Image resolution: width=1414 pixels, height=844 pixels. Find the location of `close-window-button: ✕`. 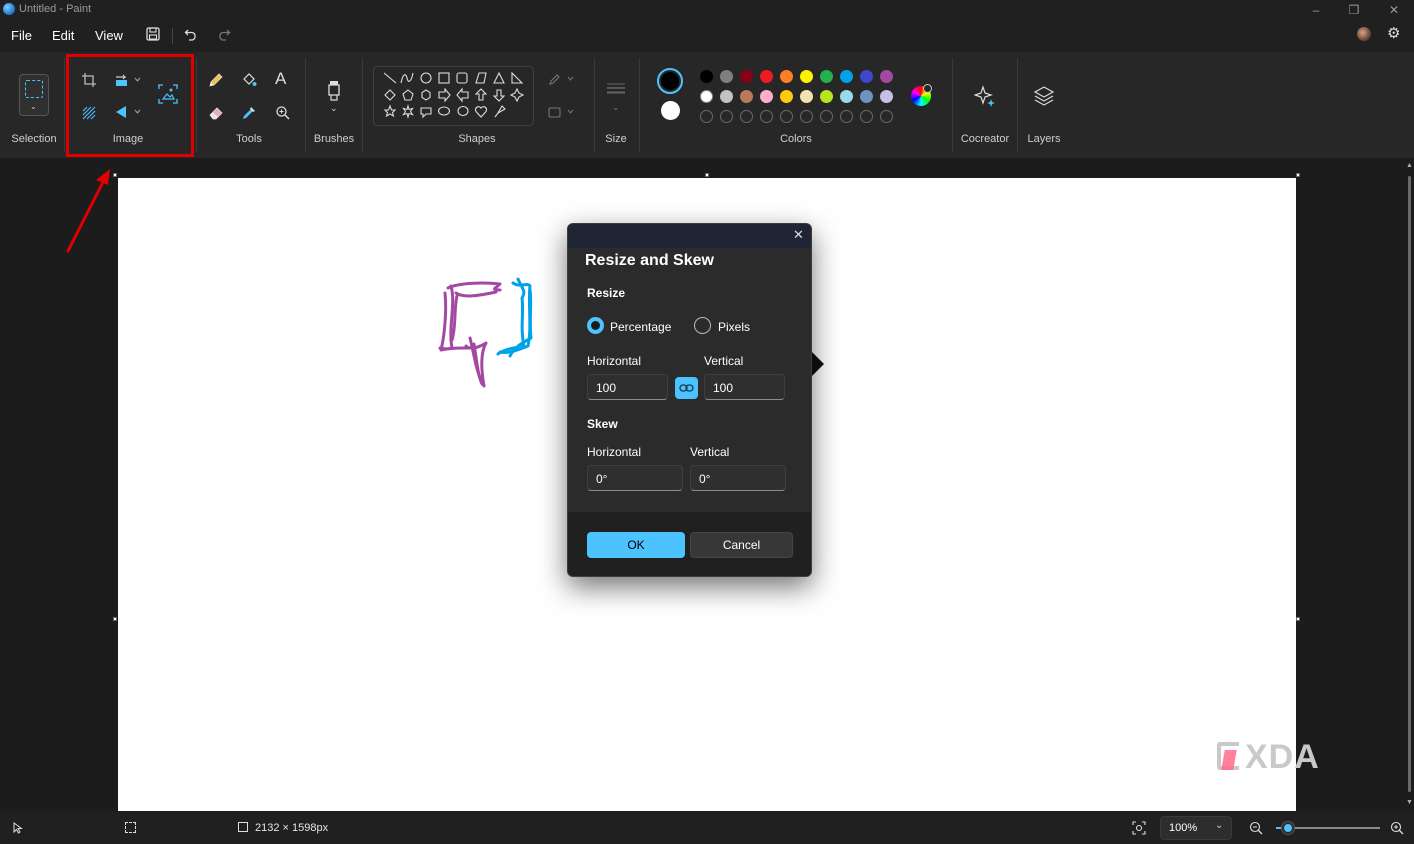

close-window-button: ✕ is located at coordinates (1394, 10).